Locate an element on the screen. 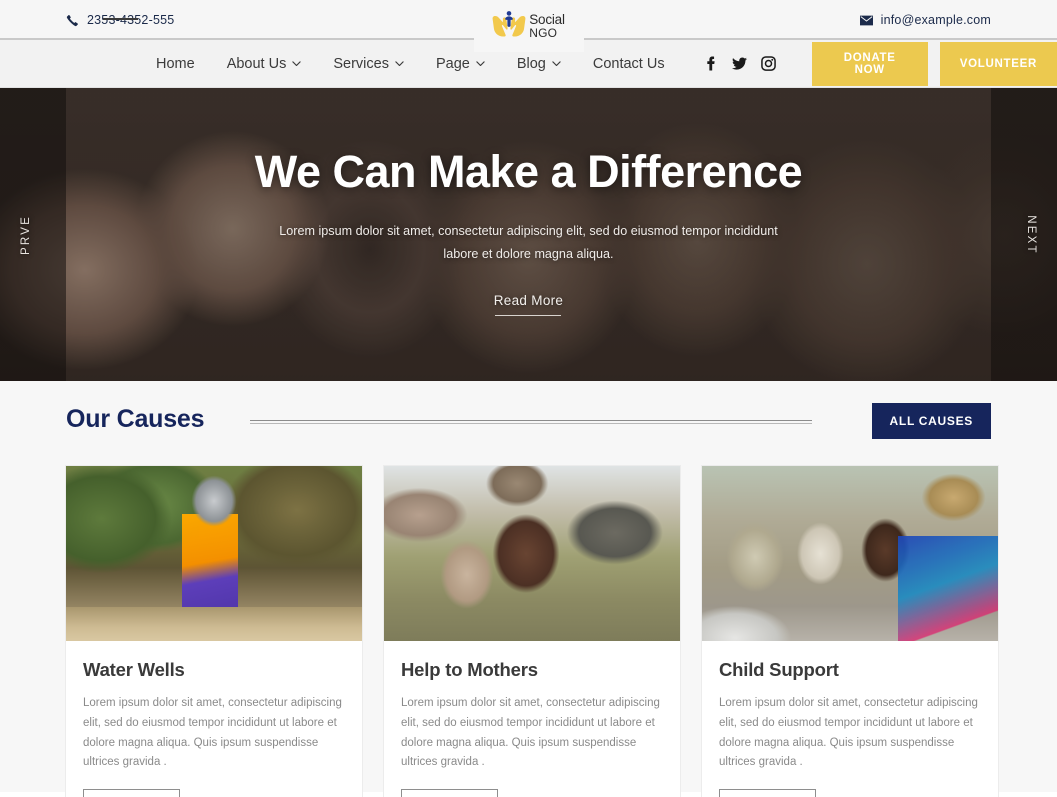 This screenshot has width=1057, height=797. hero-title: We Can Make a Difference is located at coordinates (528, 171).